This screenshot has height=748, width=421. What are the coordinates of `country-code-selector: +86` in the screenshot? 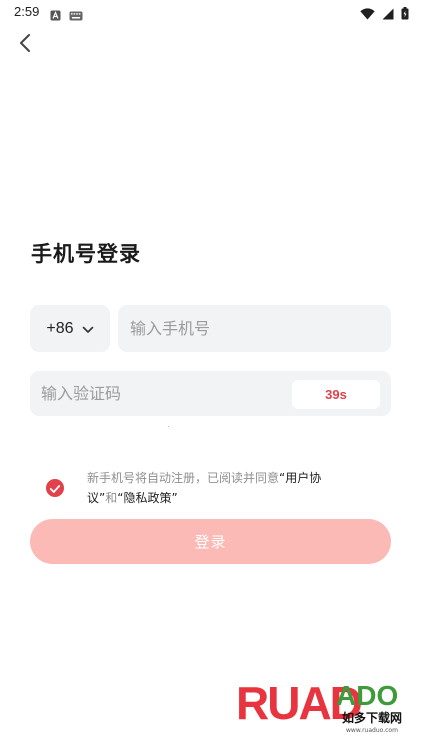 It's located at (70, 328).